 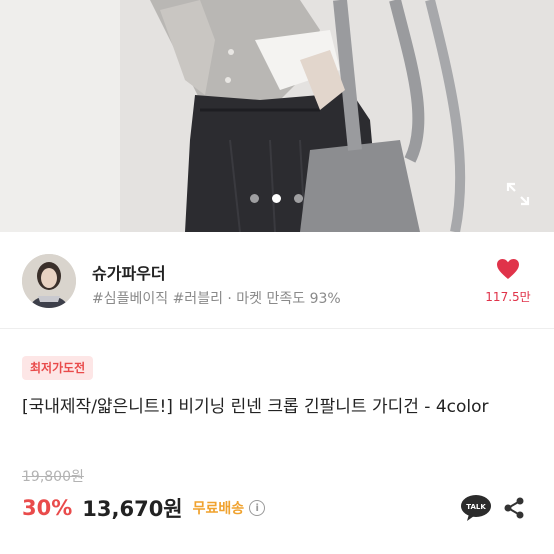 What do you see at coordinates (508, 297) in the screenshot?
I see `like-count: 117.5만` at bounding box center [508, 297].